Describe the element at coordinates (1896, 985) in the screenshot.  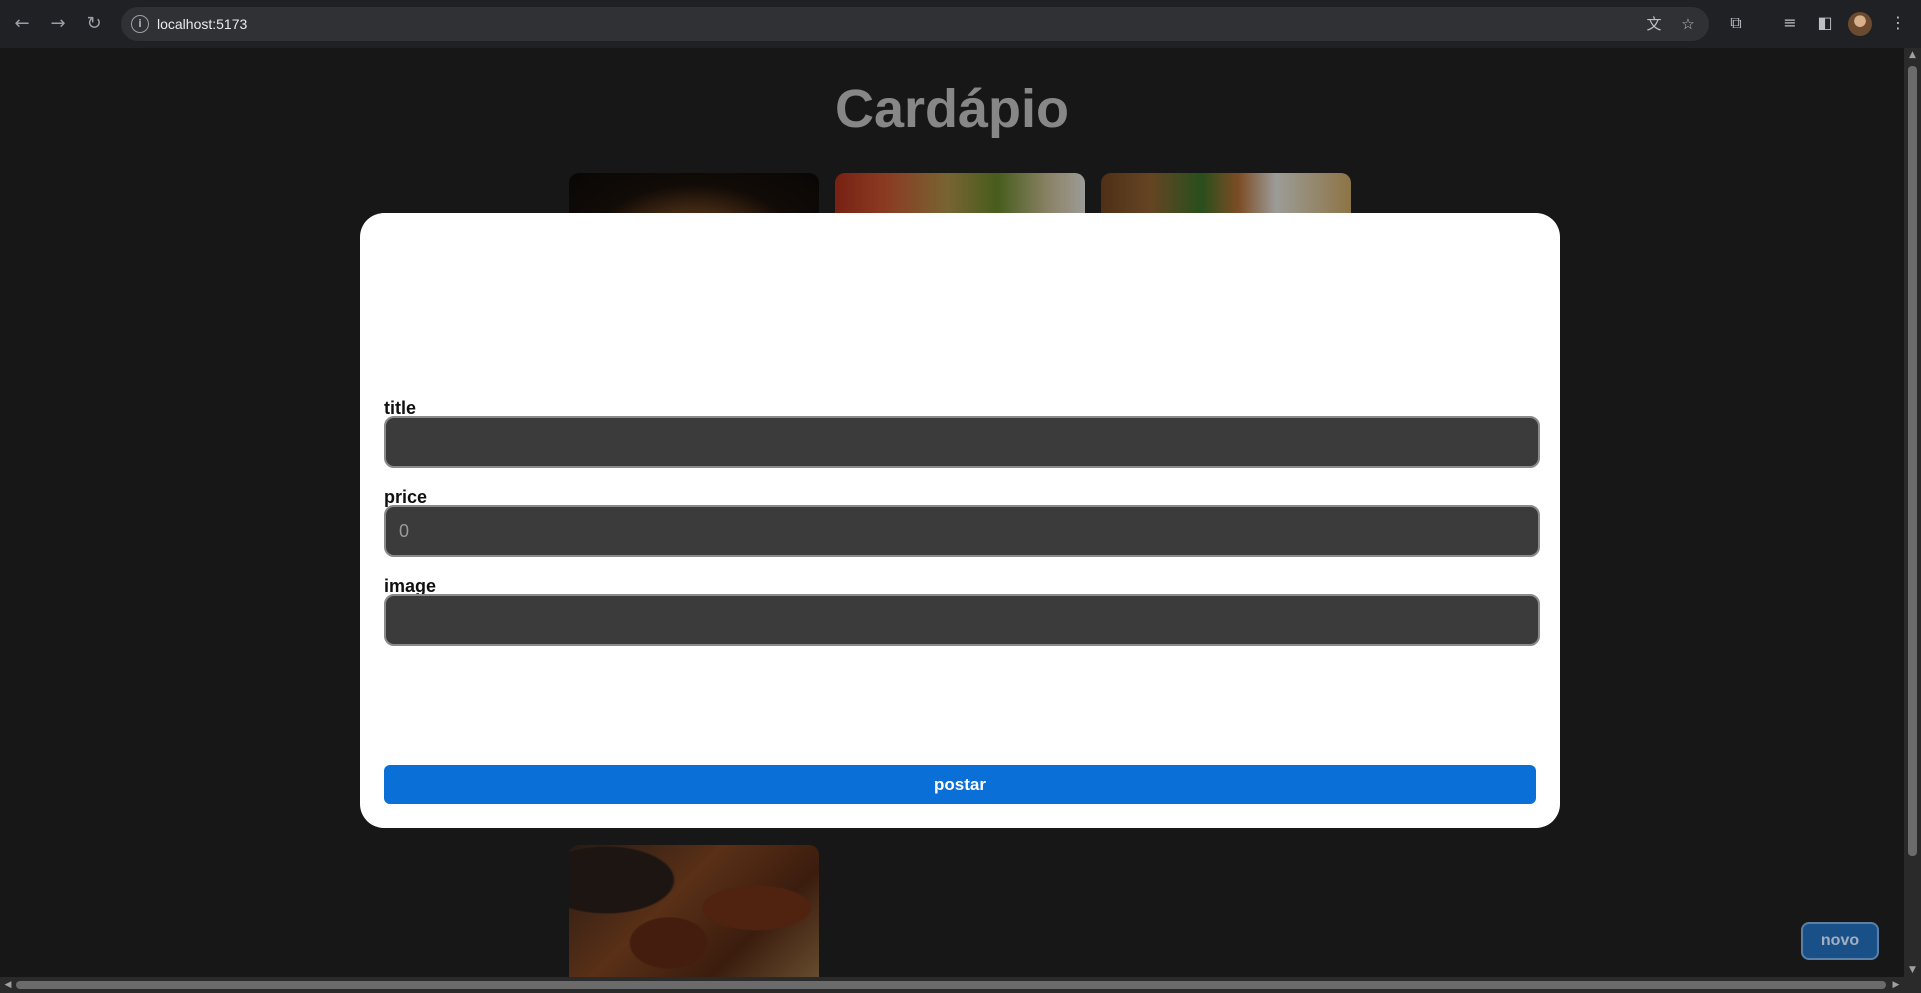
I see `scroll-right-icon: ▶` at that location.